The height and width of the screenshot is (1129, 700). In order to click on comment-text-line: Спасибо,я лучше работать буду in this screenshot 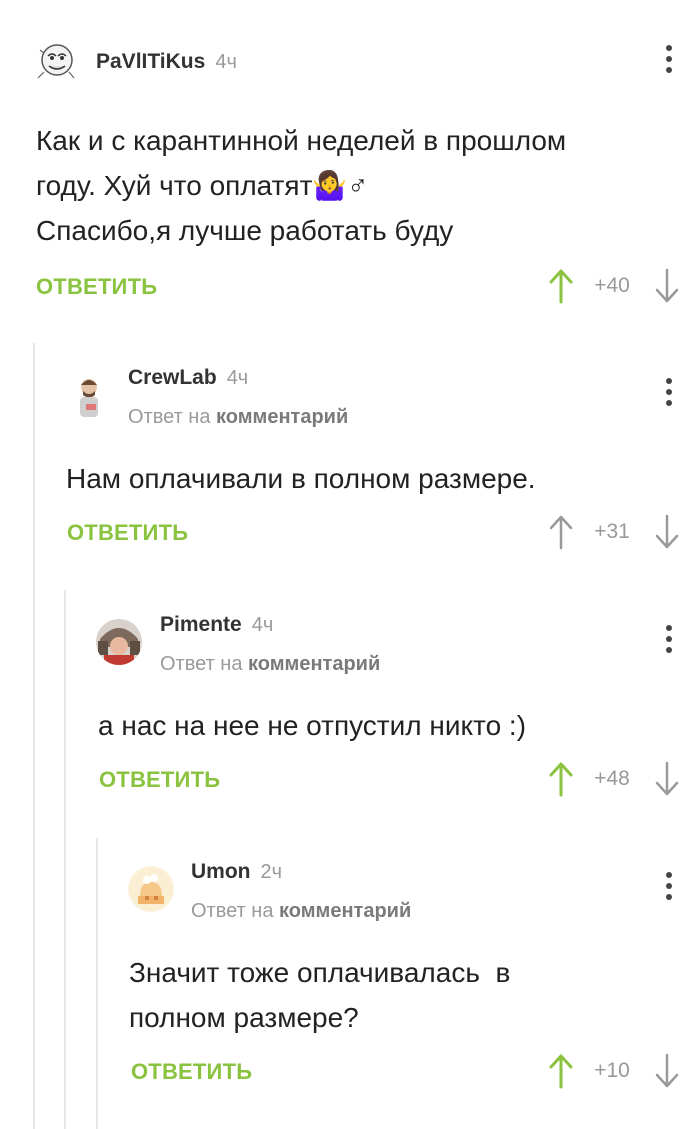, I will do `click(245, 230)`.